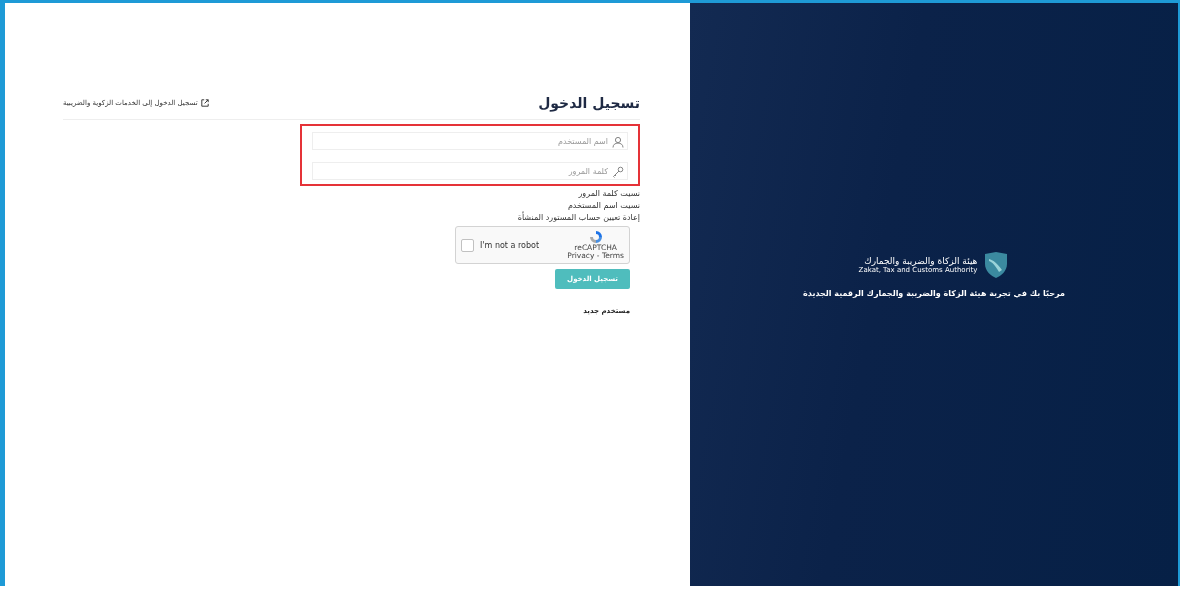 This screenshot has height=589, width=1180. What do you see at coordinates (204, 103) in the screenshot?
I see `external-link-icon` at bounding box center [204, 103].